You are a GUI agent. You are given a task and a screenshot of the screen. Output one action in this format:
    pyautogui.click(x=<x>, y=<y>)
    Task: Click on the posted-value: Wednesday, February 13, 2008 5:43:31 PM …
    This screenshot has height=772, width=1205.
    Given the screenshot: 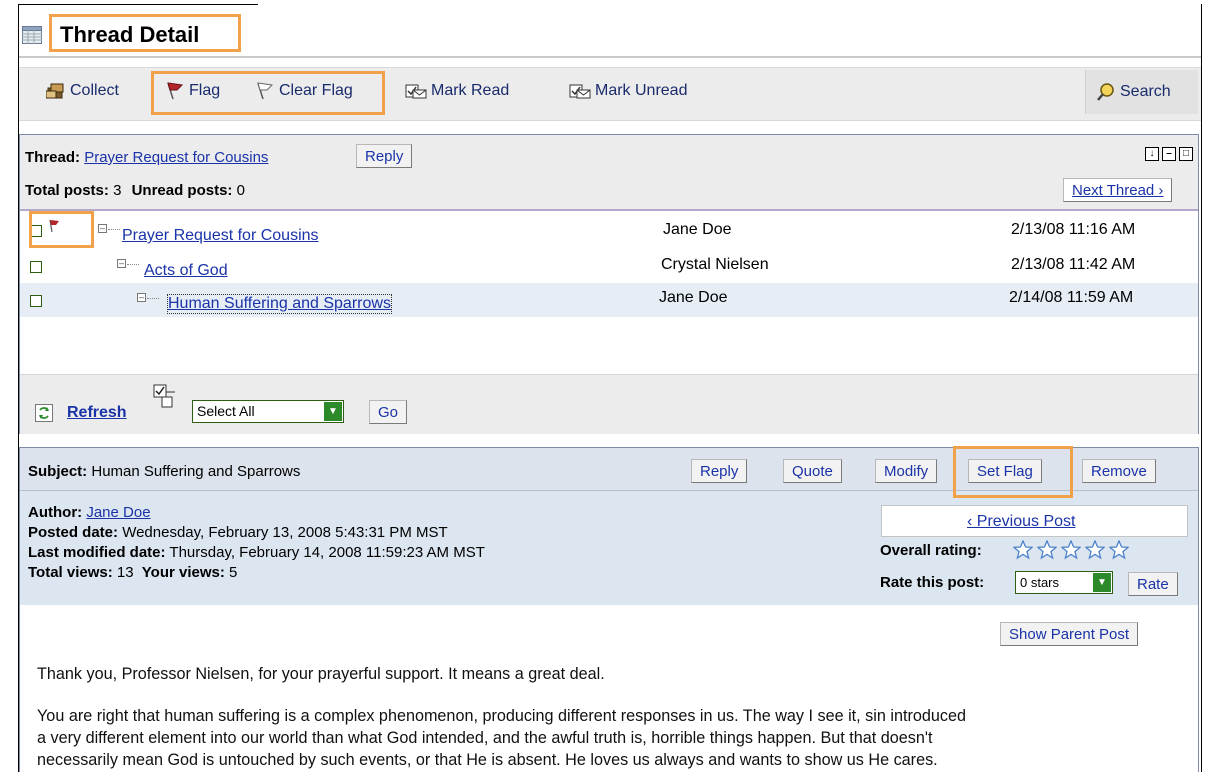 What is the action you would take?
    pyautogui.click(x=285, y=532)
    